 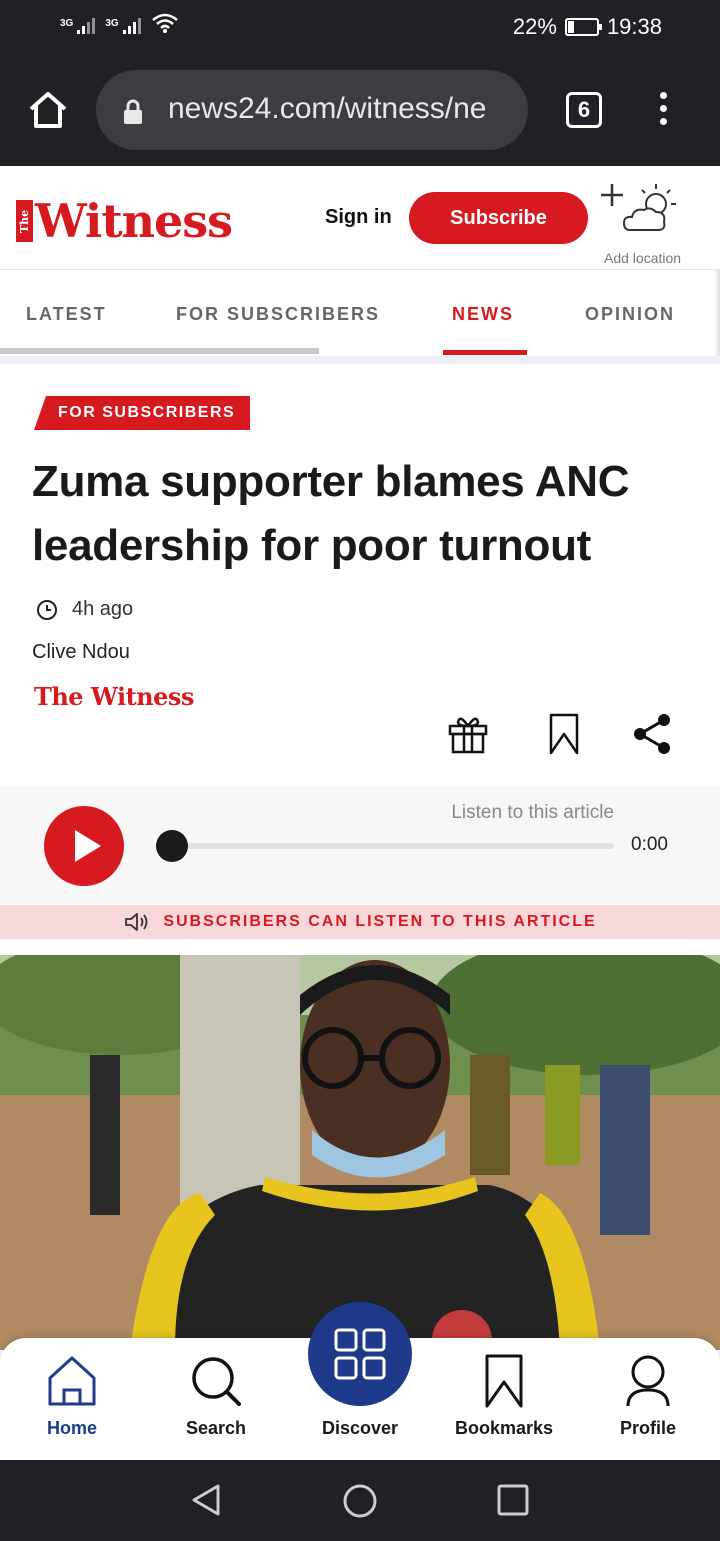 I want to click on section-tabs: LATEST FOR SUBSCRIBERS NEWS OPINION, so click(x=360, y=313).